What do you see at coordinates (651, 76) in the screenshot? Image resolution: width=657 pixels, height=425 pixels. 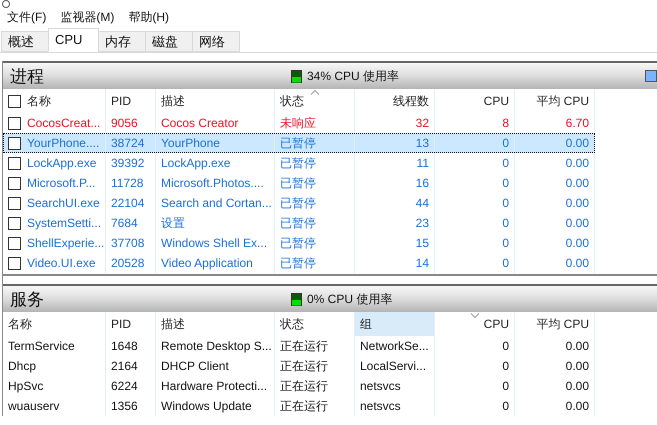 I see `expand-toggle-icon` at bounding box center [651, 76].